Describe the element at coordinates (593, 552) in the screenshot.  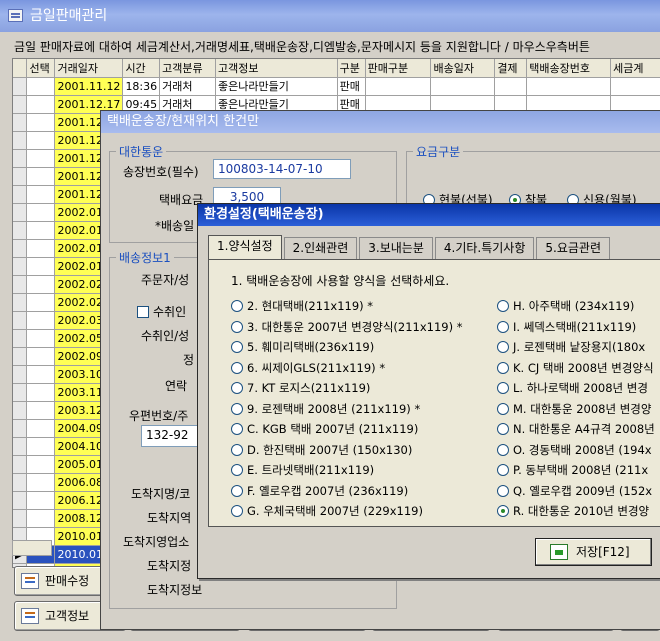
I see `save-button: 저장[F12]` at that location.